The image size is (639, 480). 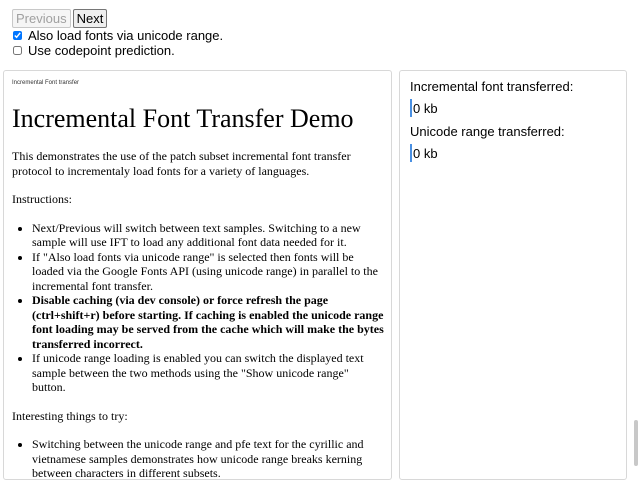 I want to click on unicode-range-option: Also load fonts via unicode range., so click(x=117, y=35).